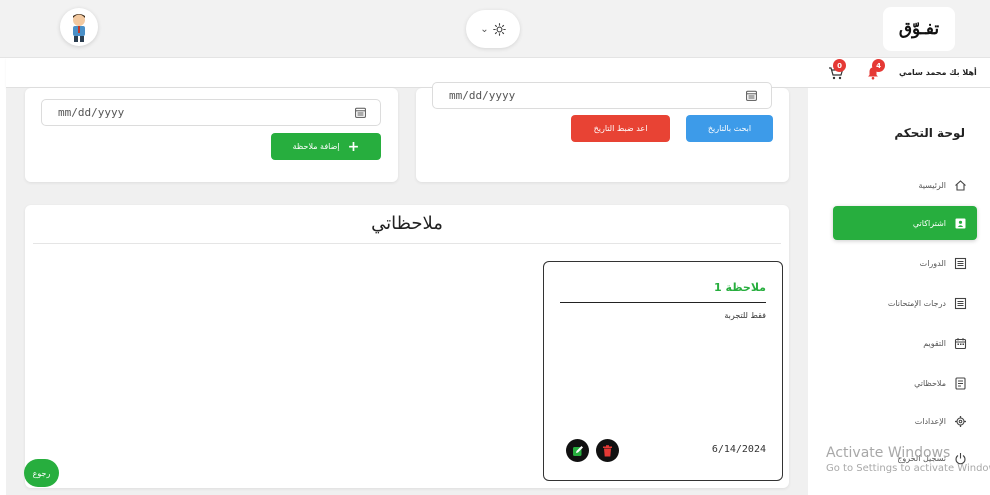 Image resolution: width=990 pixels, height=495 pixels. I want to click on id-card-icon, so click(960, 223).